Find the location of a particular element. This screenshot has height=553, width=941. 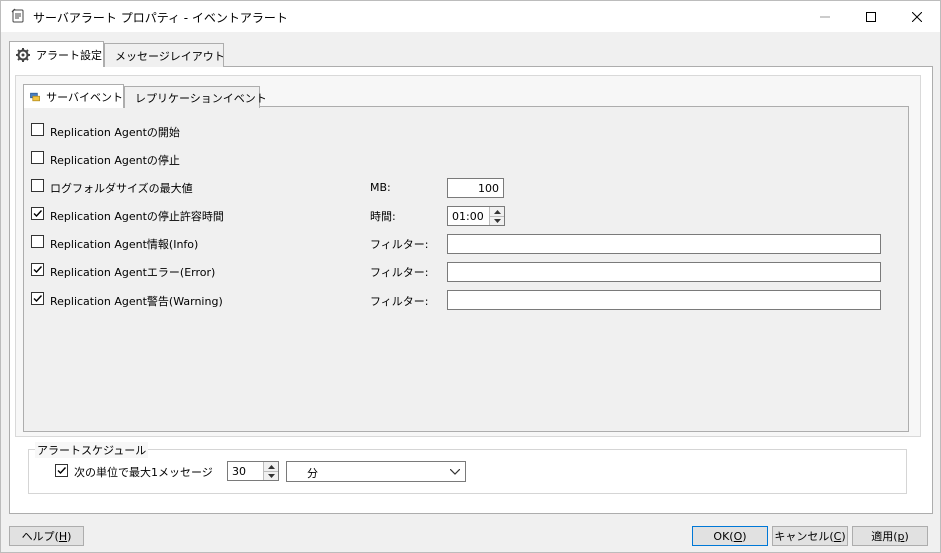

maximize-button is located at coordinates (871, 16).